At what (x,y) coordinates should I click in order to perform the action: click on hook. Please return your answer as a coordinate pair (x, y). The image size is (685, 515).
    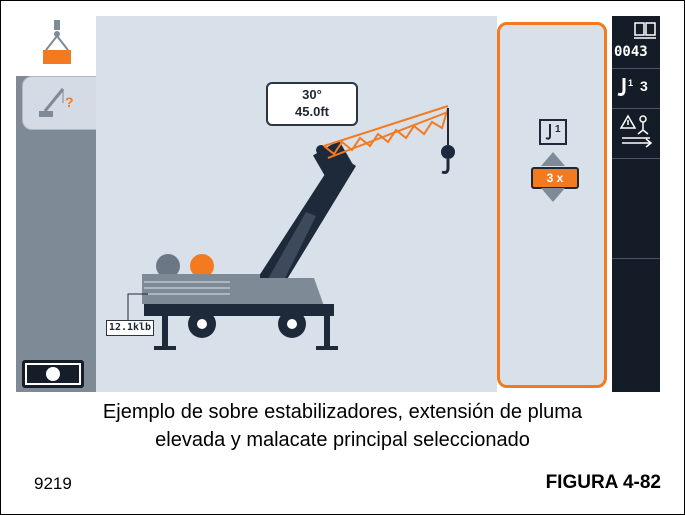
    Looking at the image, I should click on (445, 166).